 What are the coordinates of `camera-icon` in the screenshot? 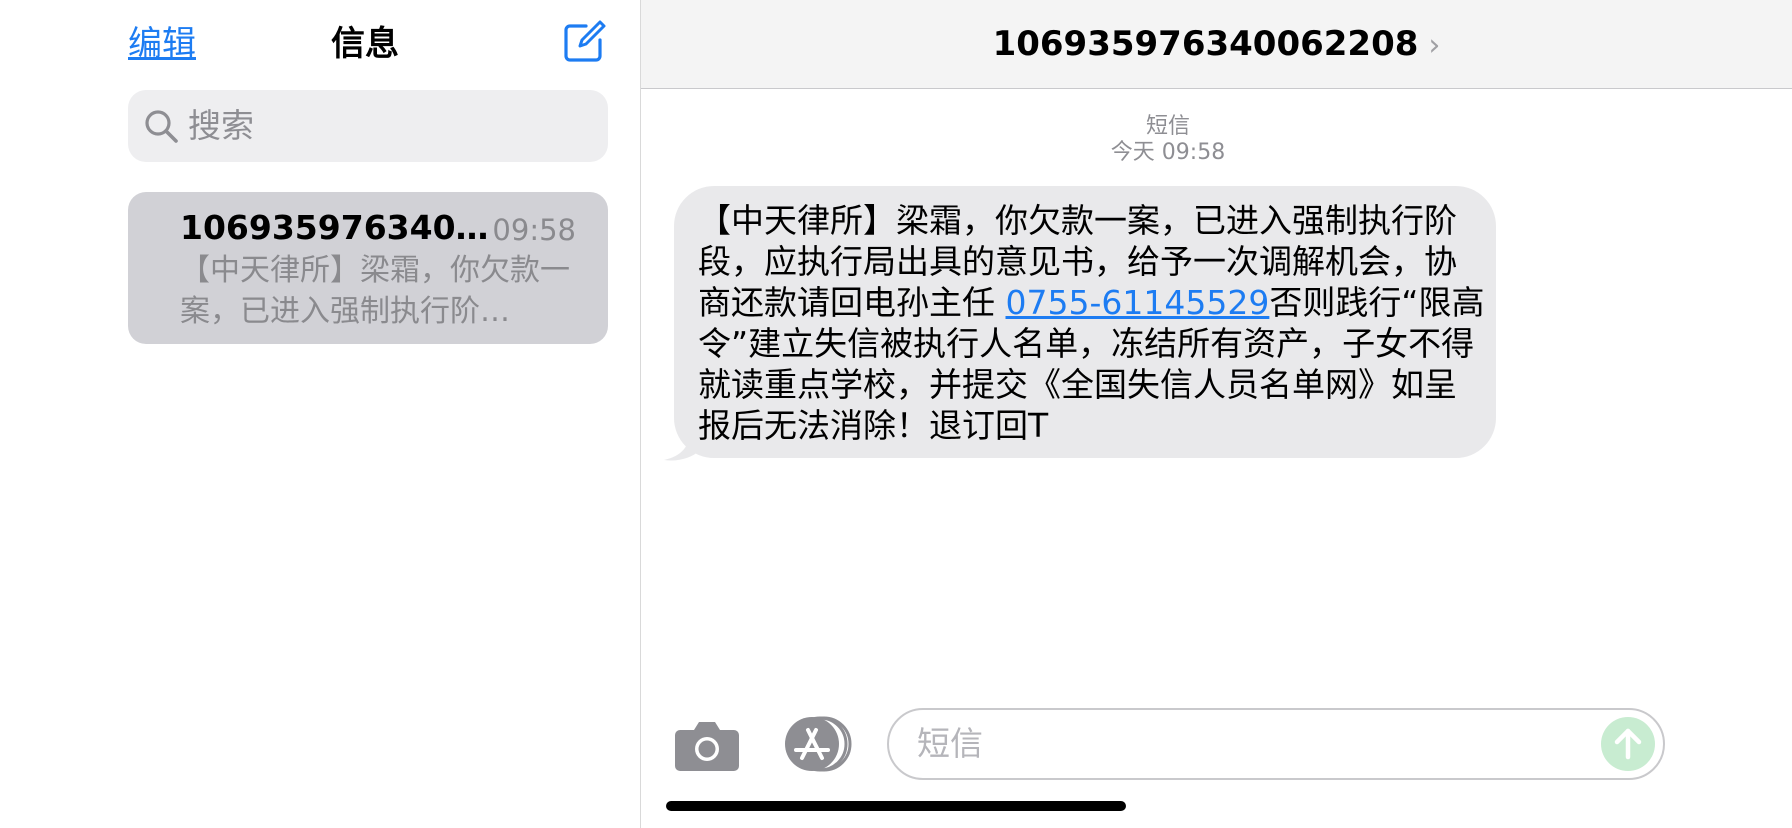 It's located at (707, 745).